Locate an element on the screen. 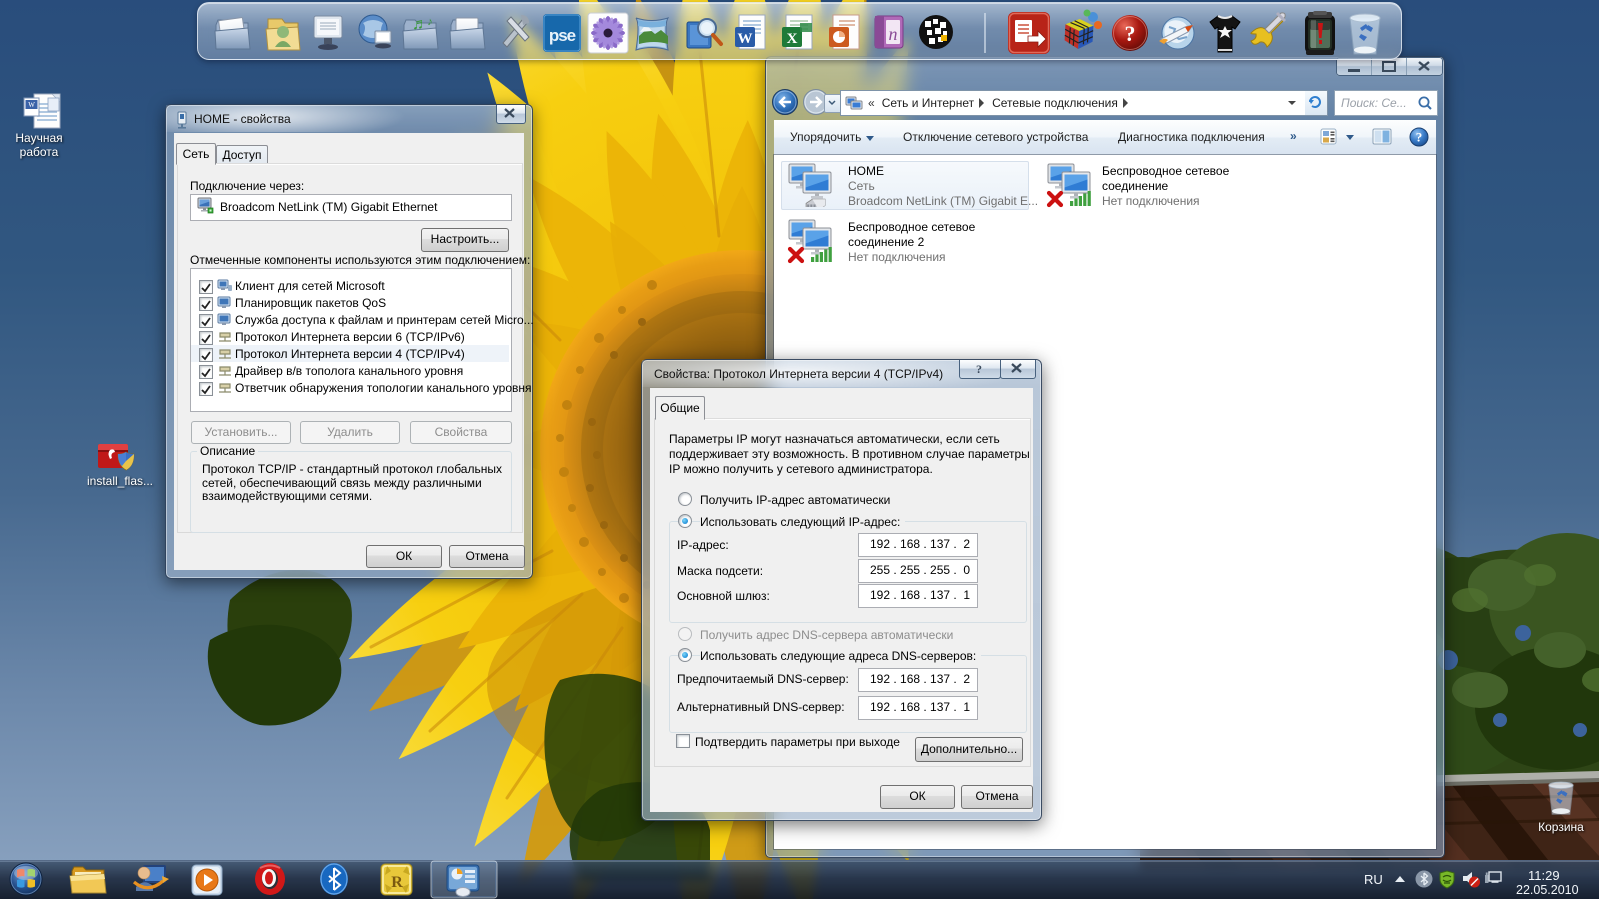  svg-text: 11:29 is located at coordinates (1544, 875).